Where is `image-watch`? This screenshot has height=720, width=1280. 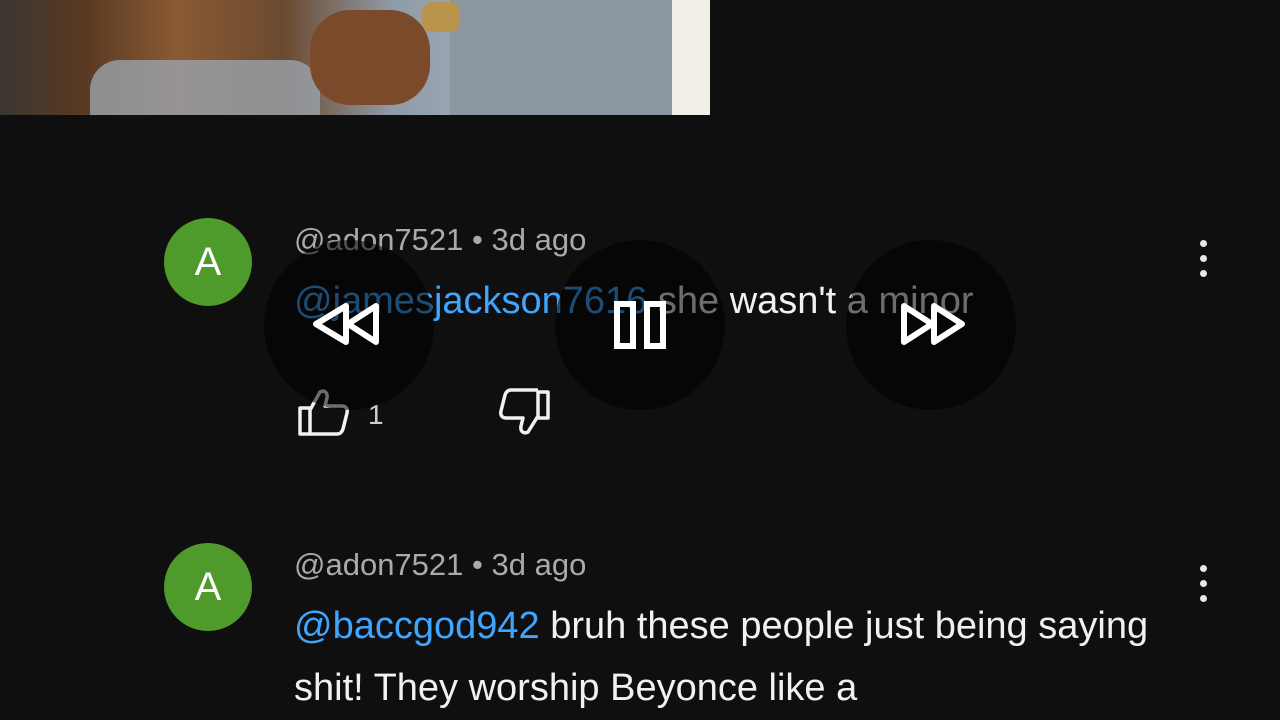
image-watch is located at coordinates (441, 17).